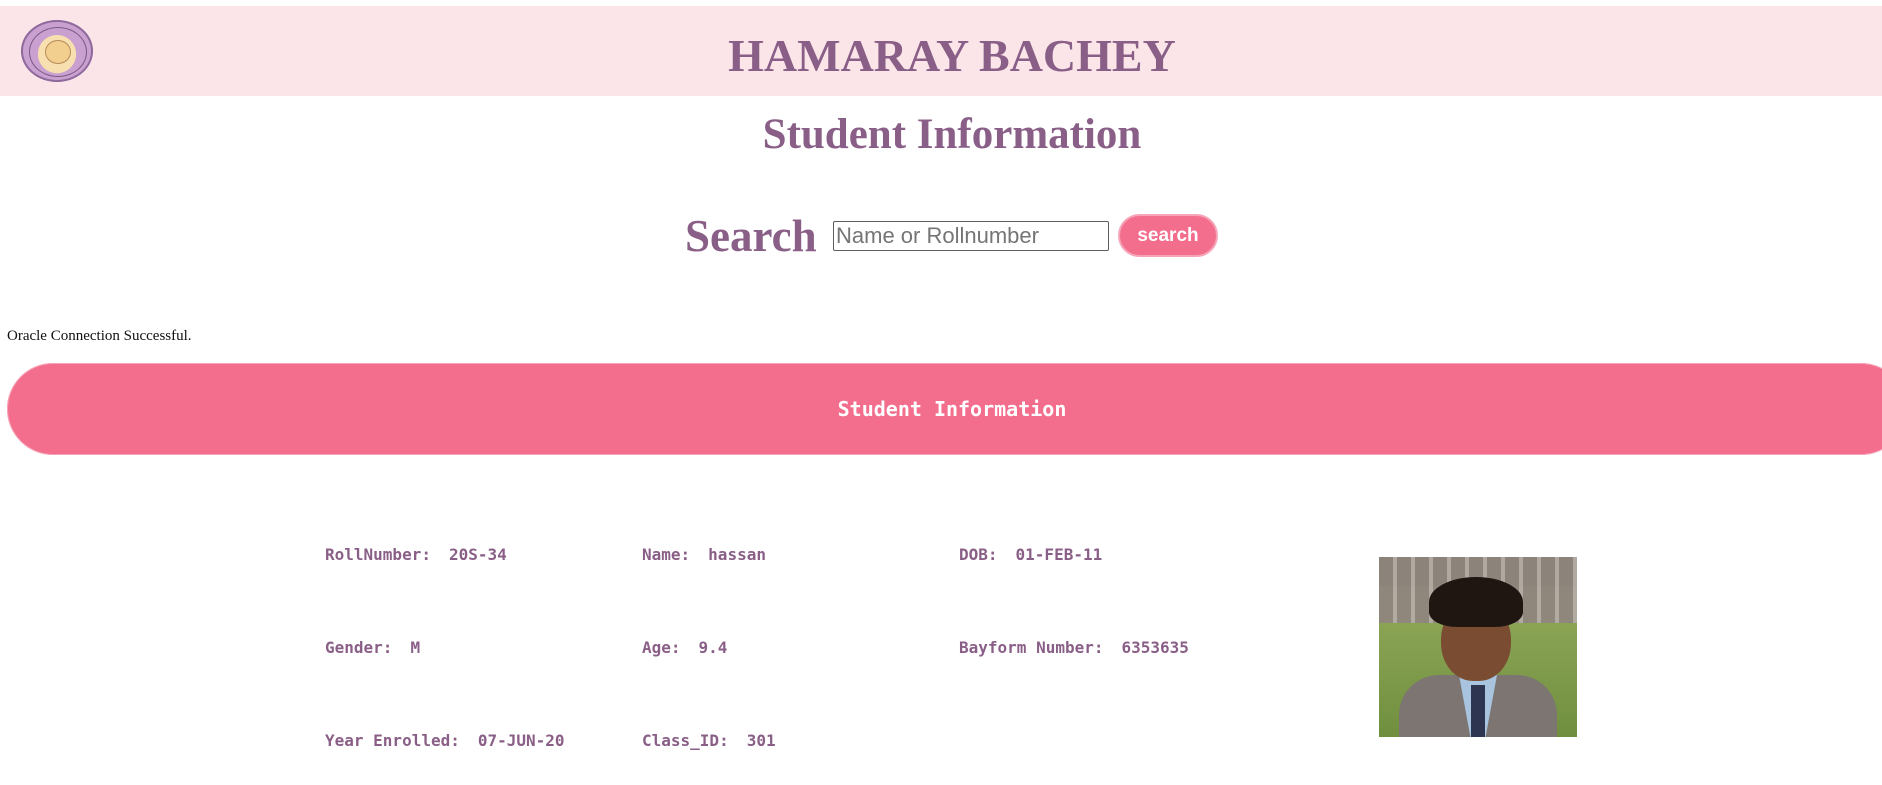 The height and width of the screenshot is (785, 1882). I want to click on year-enrolled-value: 07-JUN-20, so click(521, 740).